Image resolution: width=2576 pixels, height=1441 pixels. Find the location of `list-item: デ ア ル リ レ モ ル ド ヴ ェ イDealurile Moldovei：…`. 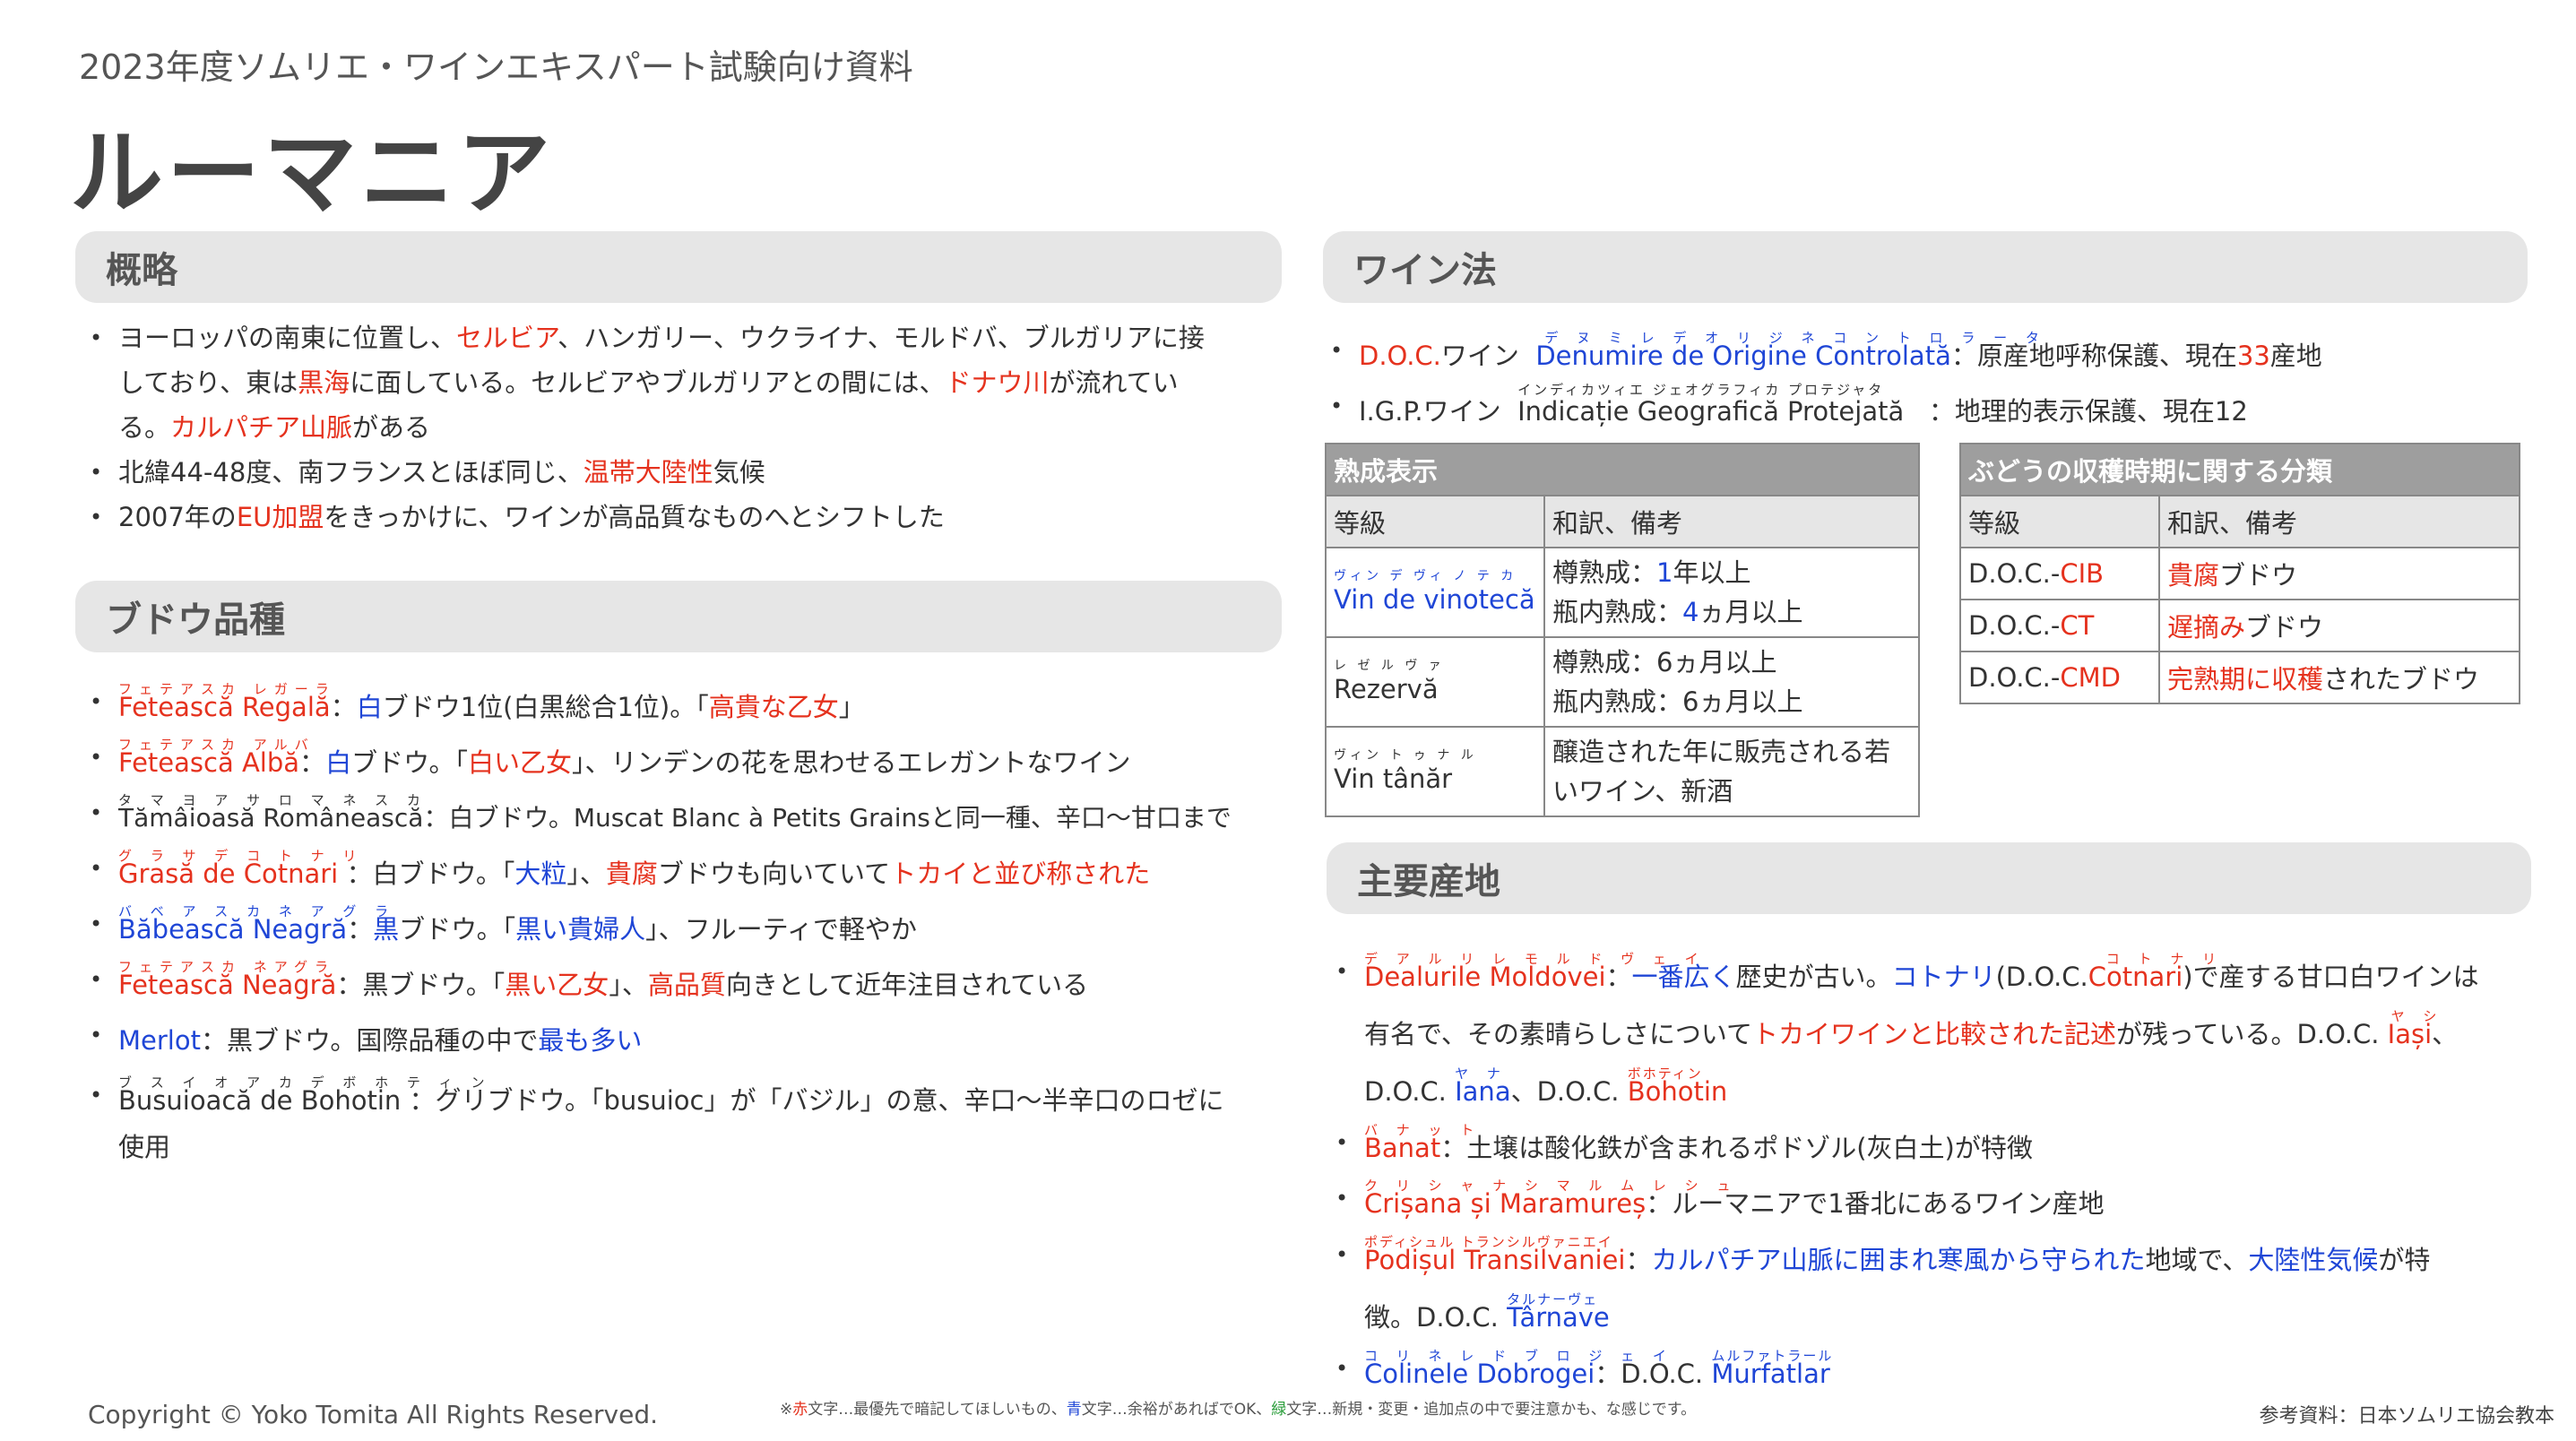

list-item: デ ア ル リ レ モ ル ド ヴ ェ イDealurile Moldovei：… is located at coordinates (1921, 1032).